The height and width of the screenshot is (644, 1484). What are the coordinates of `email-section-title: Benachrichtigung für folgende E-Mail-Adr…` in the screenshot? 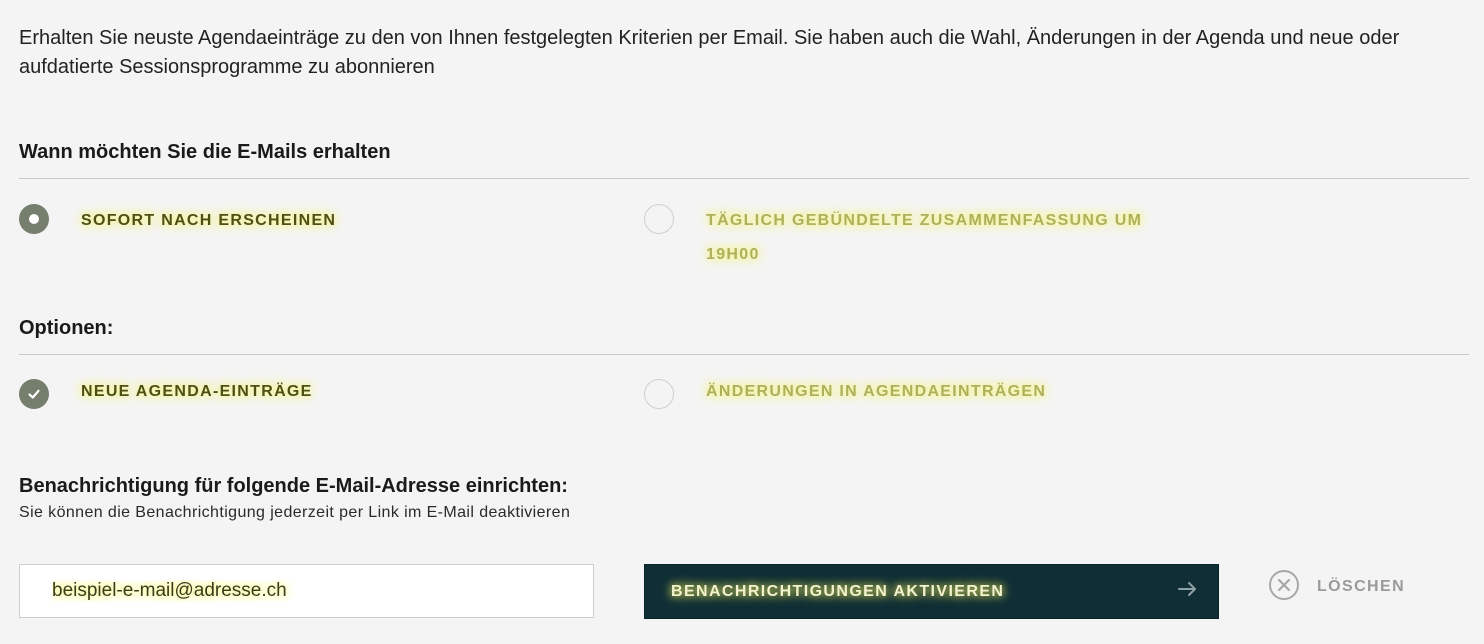 It's located at (293, 486).